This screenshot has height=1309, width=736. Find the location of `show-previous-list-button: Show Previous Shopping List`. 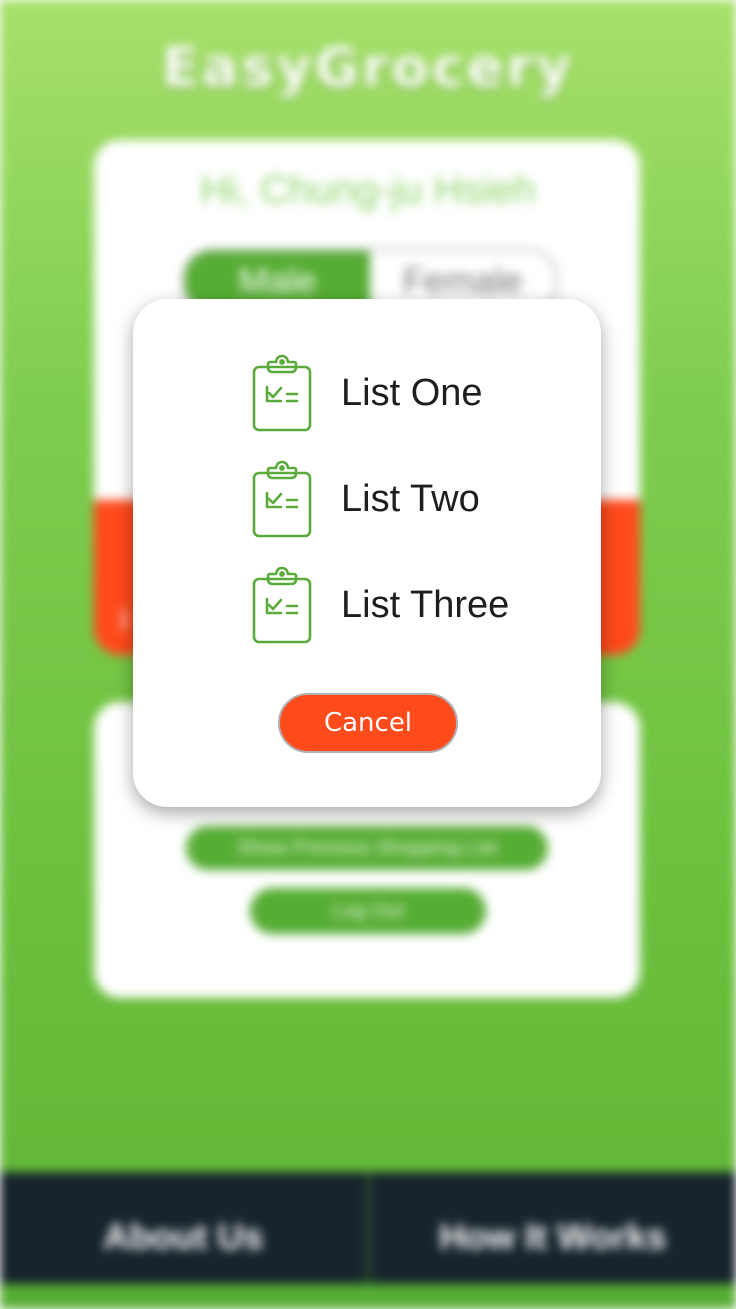

show-previous-list-button: Show Previous Shopping List is located at coordinates (367, 848).